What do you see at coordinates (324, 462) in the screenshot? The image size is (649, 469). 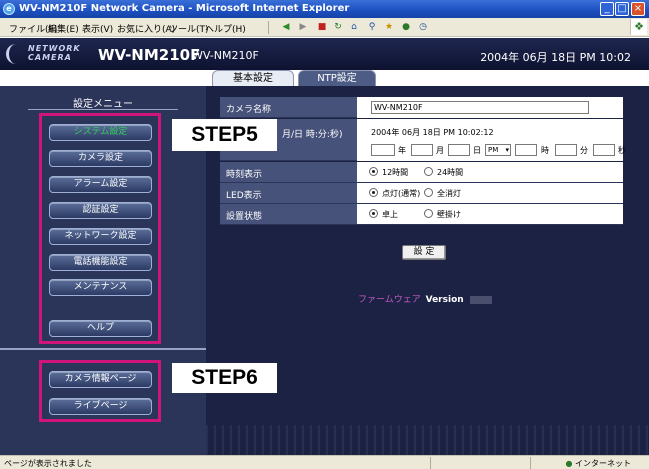 I see `statusbar: ページが表示されました ● インターネット` at bounding box center [324, 462].